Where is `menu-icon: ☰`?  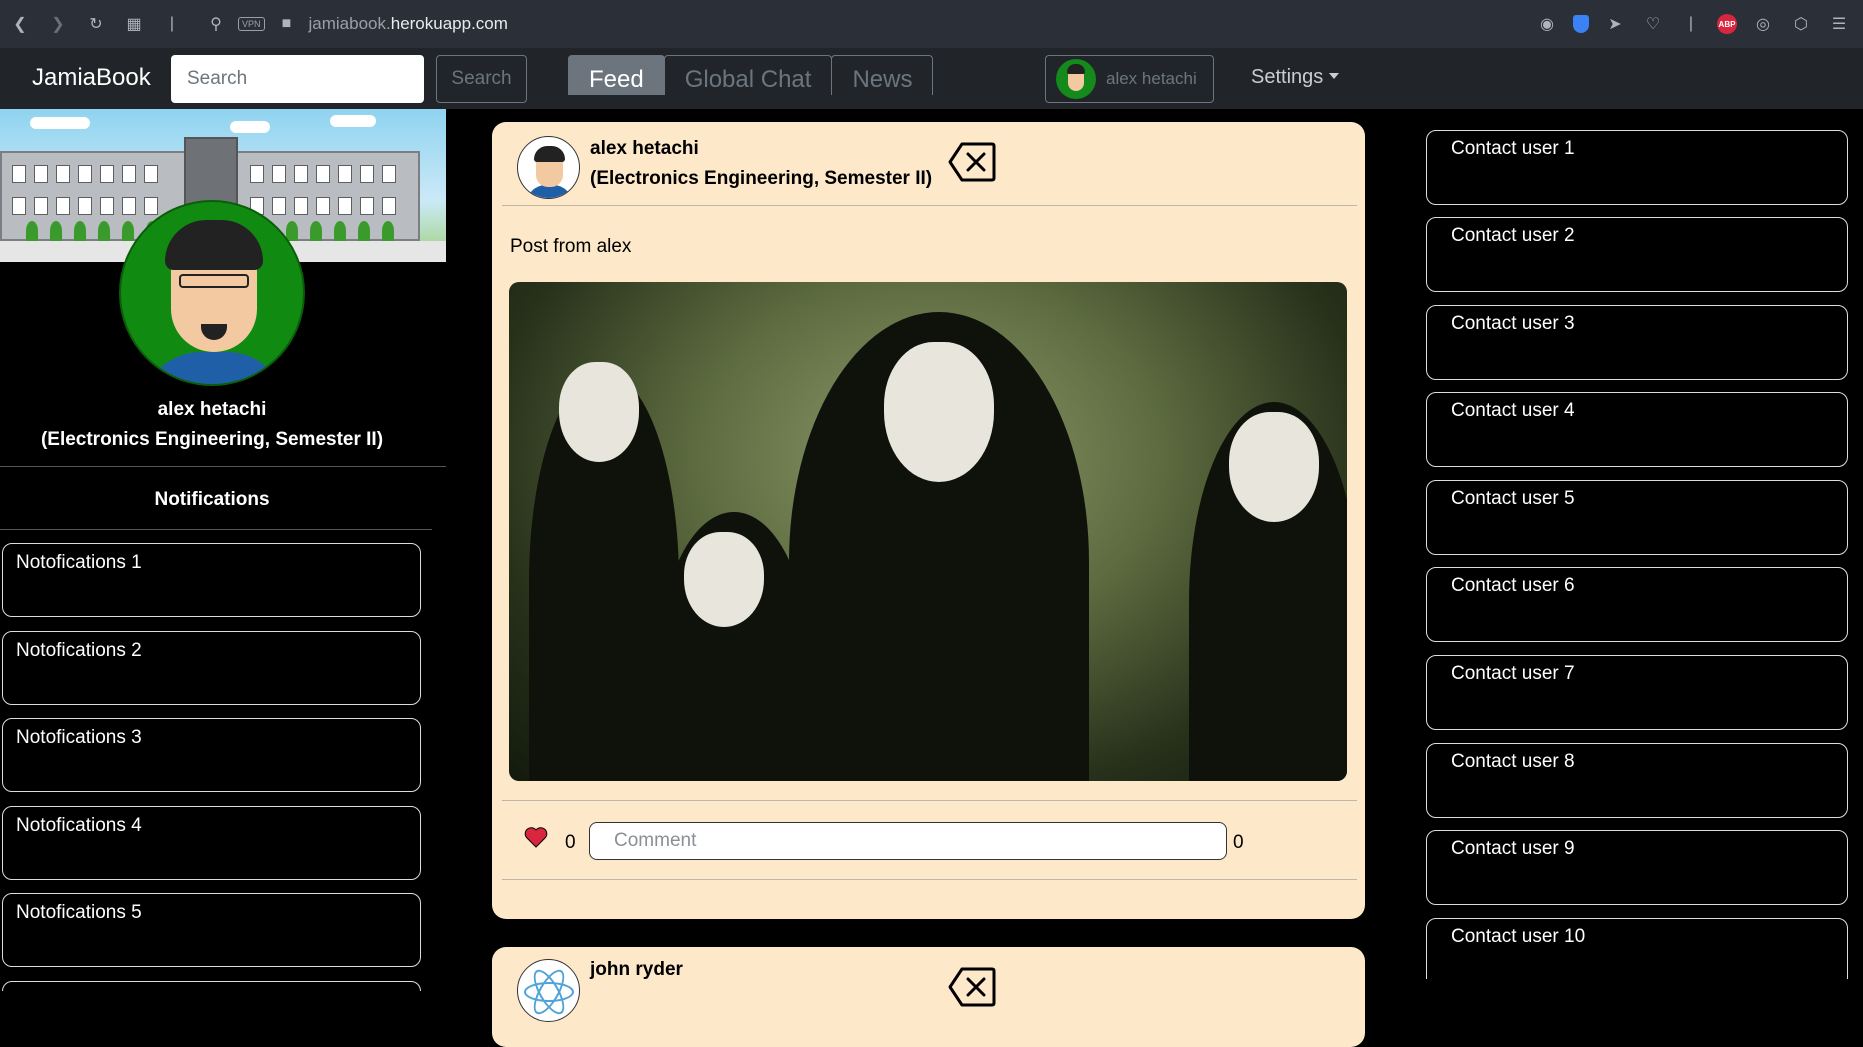
menu-icon: ☰ is located at coordinates (1839, 24).